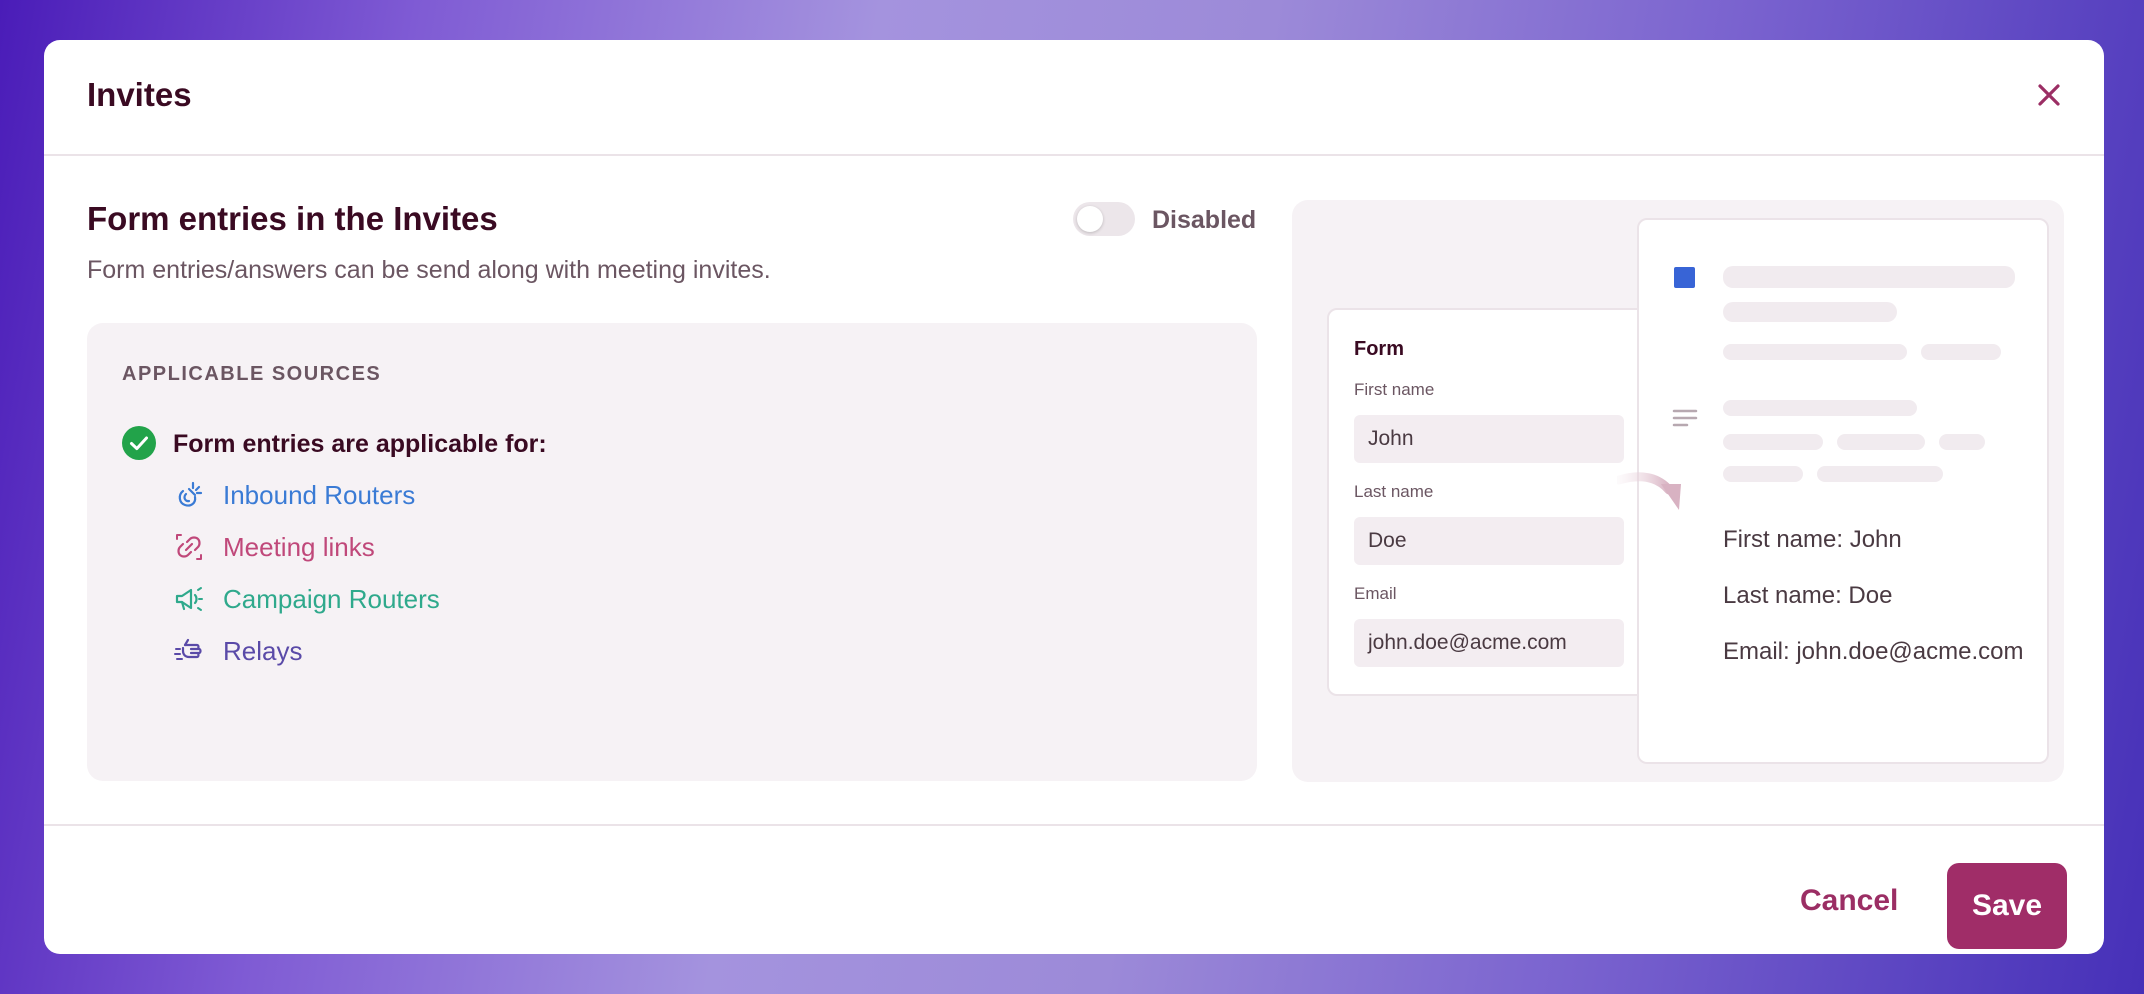  What do you see at coordinates (1685, 418) in the screenshot?
I see `description-lines-icon` at bounding box center [1685, 418].